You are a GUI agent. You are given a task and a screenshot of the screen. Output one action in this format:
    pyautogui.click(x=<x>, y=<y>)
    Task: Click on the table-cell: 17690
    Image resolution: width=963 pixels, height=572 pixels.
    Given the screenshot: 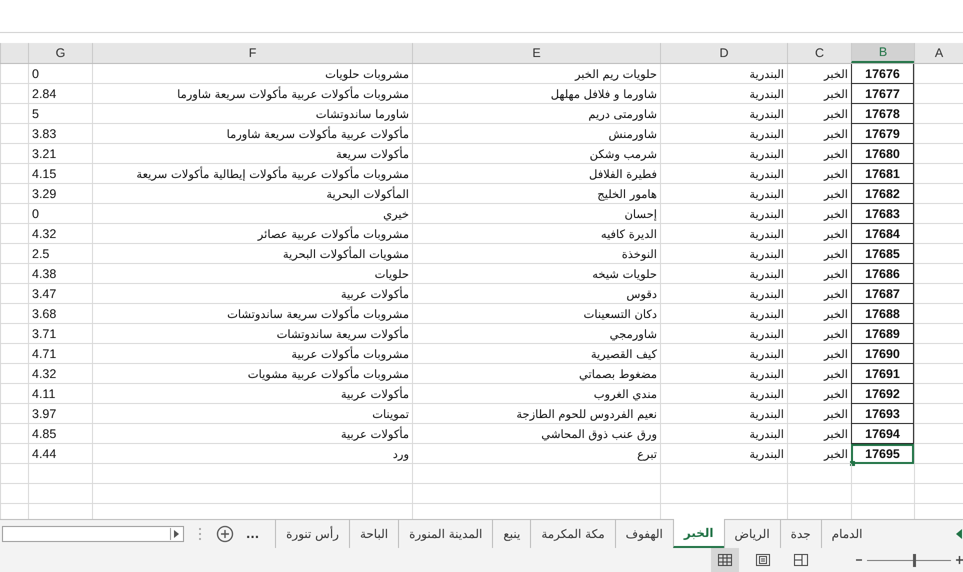 What is the action you would take?
    pyautogui.click(x=882, y=354)
    